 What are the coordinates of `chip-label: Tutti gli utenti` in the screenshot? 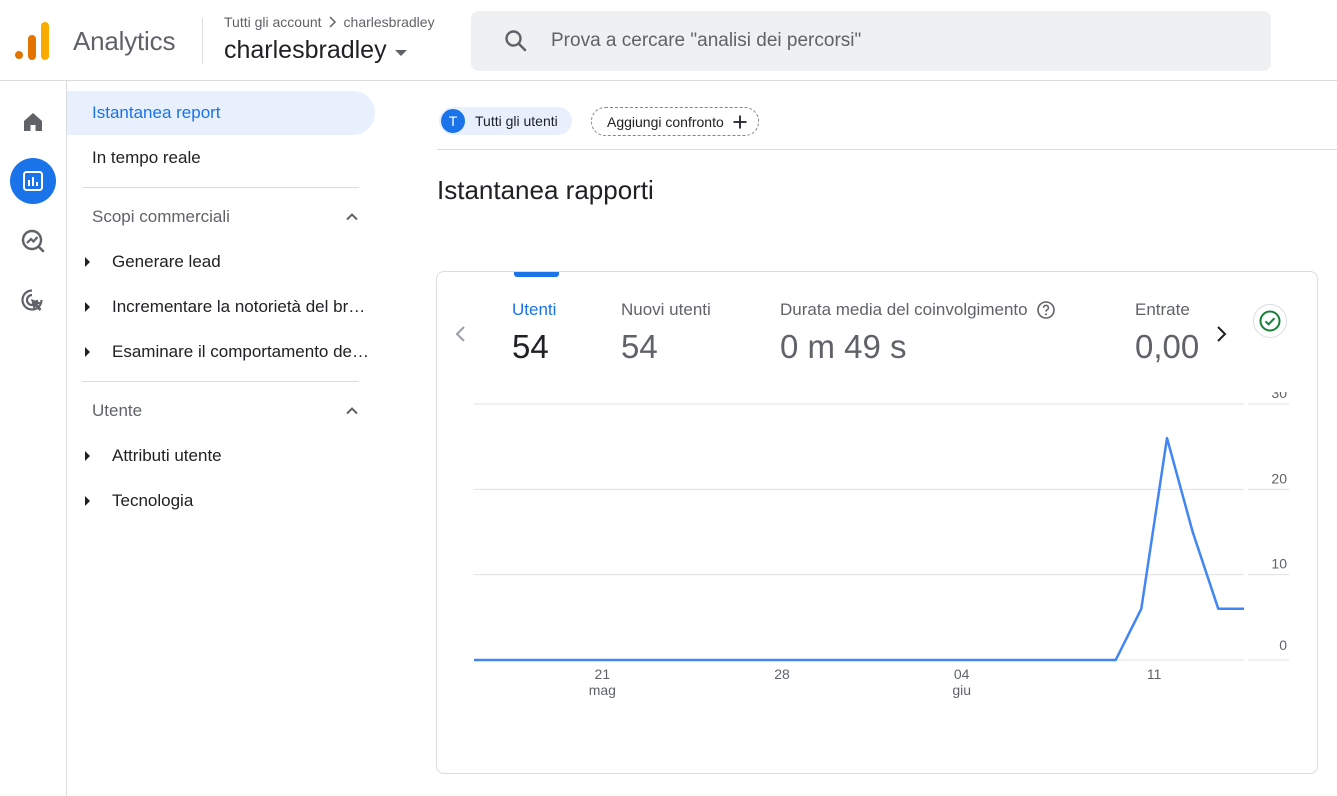 It's located at (516, 121).